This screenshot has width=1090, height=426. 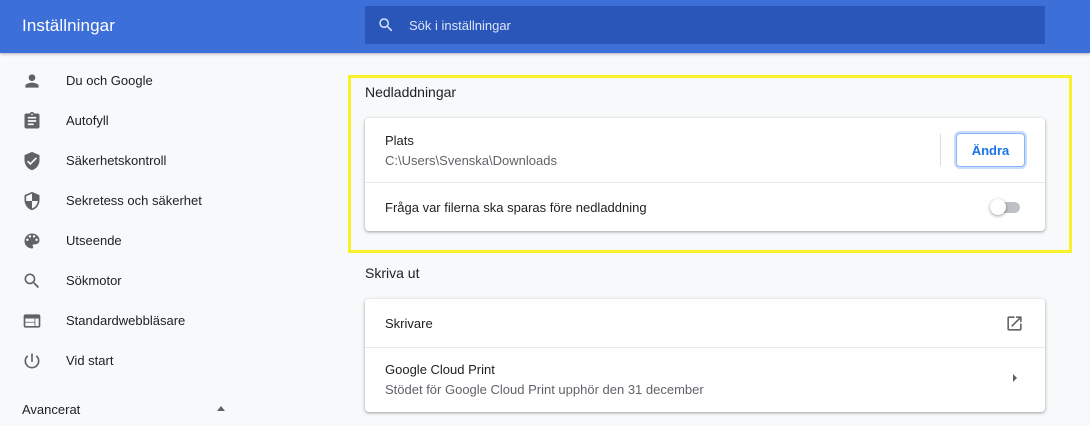 What do you see at coordinates (127, 410) in the screenshot?
I see `sidebar-advanced-toggle: Avancerat` at bounding box center [127, 410].